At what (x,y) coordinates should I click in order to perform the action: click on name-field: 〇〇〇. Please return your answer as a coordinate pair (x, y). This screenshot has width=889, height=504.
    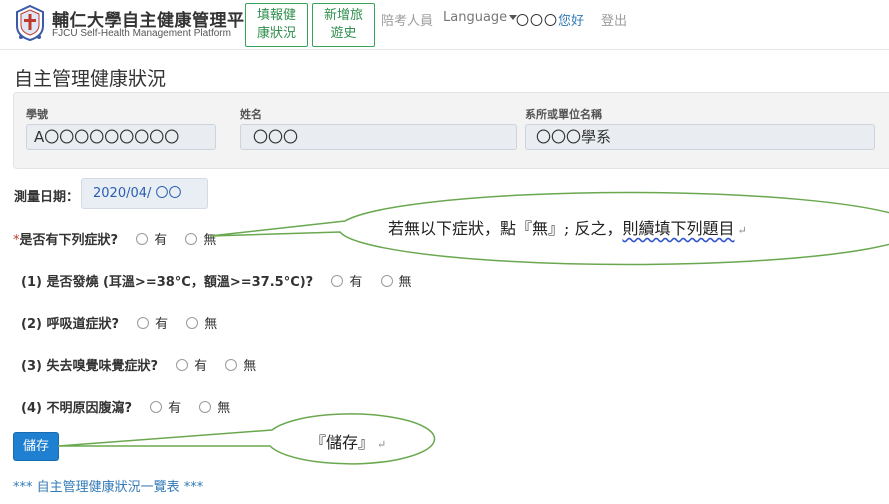
    Looking at the image, I should click on (378, 137).